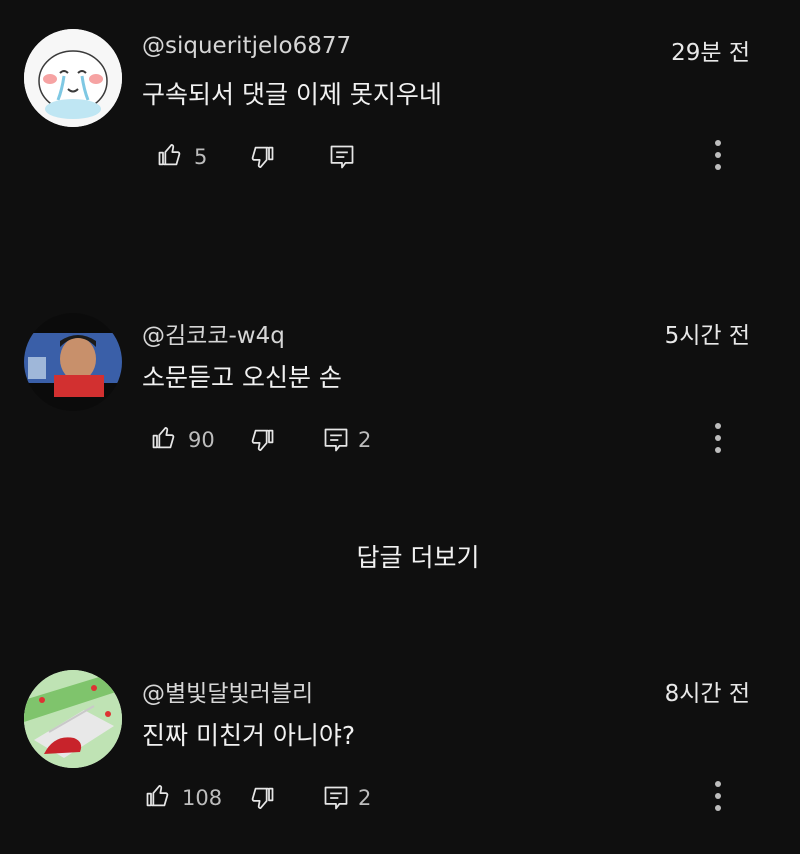 The image size is (800, 854). I want to click on comment-timestamp: 8시간 전, so click(707, 694).